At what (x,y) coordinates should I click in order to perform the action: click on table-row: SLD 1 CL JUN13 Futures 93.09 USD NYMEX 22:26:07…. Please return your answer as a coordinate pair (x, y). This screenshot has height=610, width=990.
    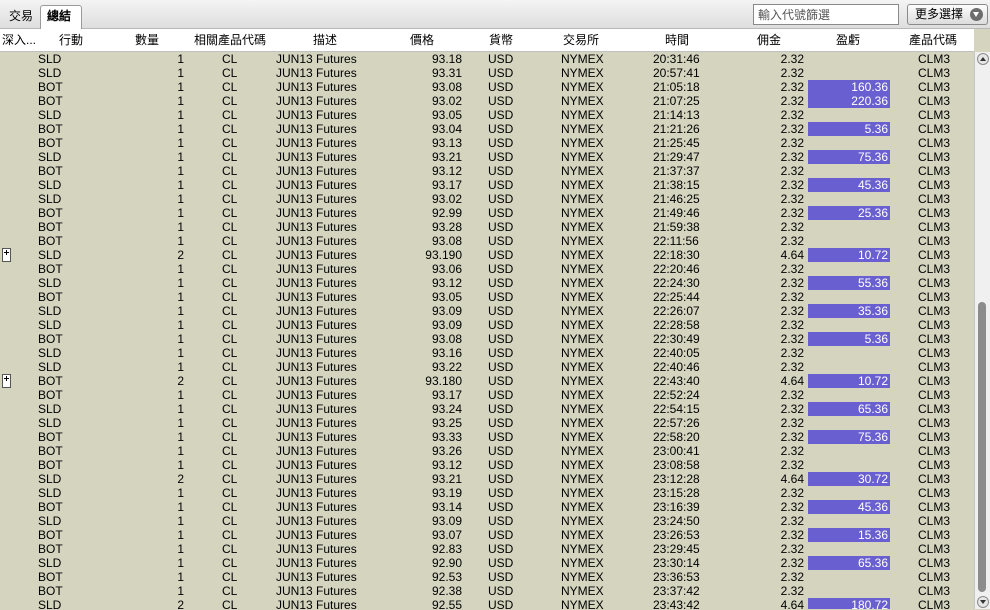
    Looking at the image, I should click on (487, 311).